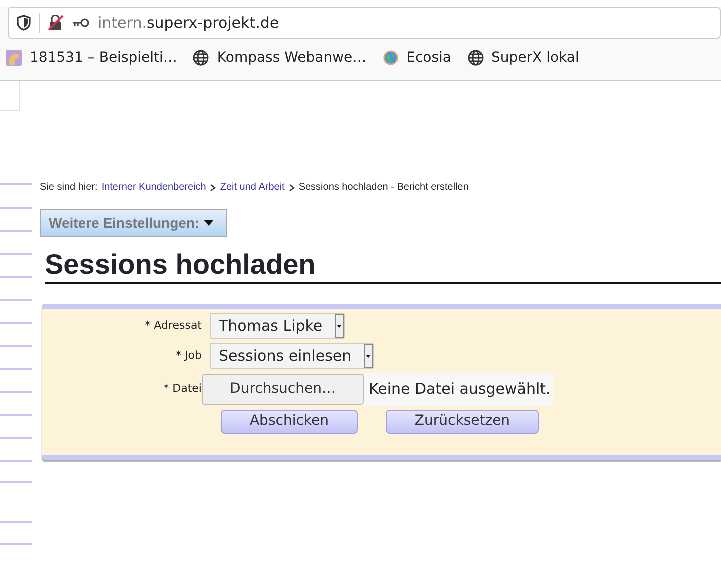 The image size is (721, 562). What do you see at coordinates (289, 422) in the screenshot?
I see `submit-button: Abschicken` at bounding box center [289, 422].